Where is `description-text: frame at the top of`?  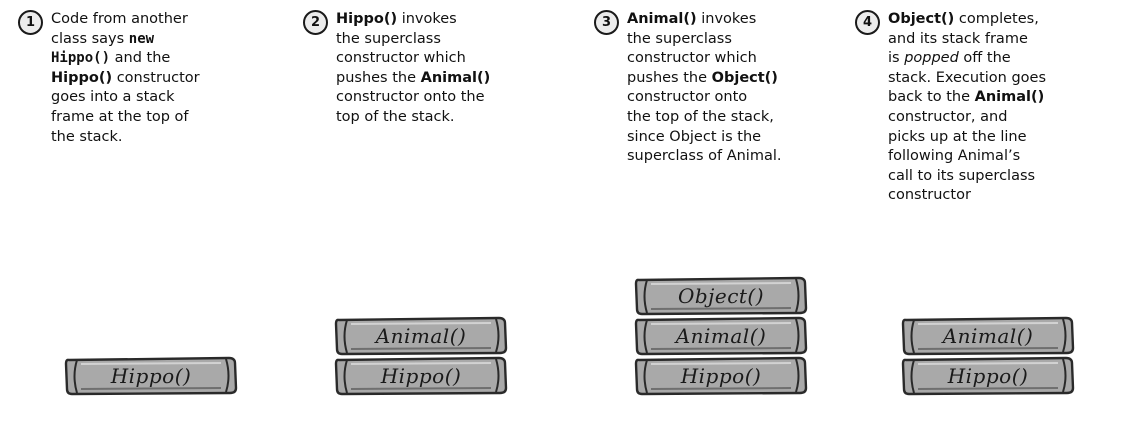 description-text: frame at the top of is located at coordinates (120, 116).